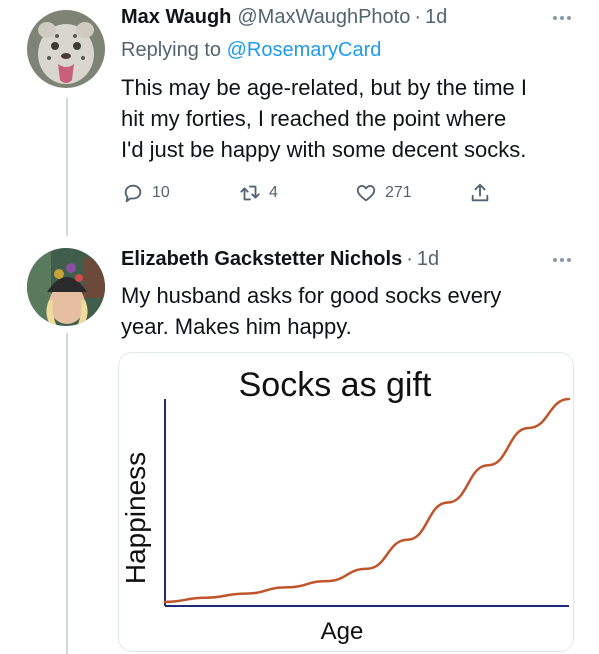 The image size is (599, 654). Describe the element at coordinates (311, 295) in the screenshot. I see `tweet-text-line: My husband asks for good socks every` at that location.